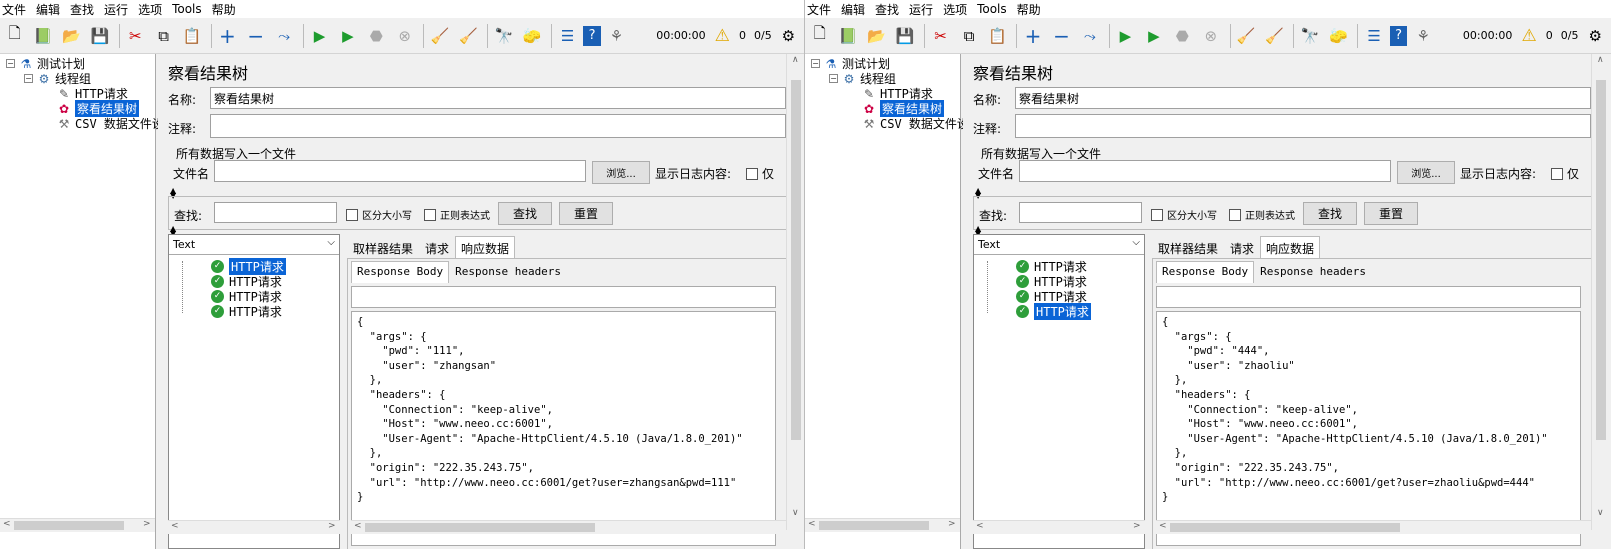 The height and width of the screenshot is (549, 1611). What do you see at coordinates (1595, 36) in the screenshot?
I see `settings-gear-icon: ⚙` at bounding box center [1595, 36].